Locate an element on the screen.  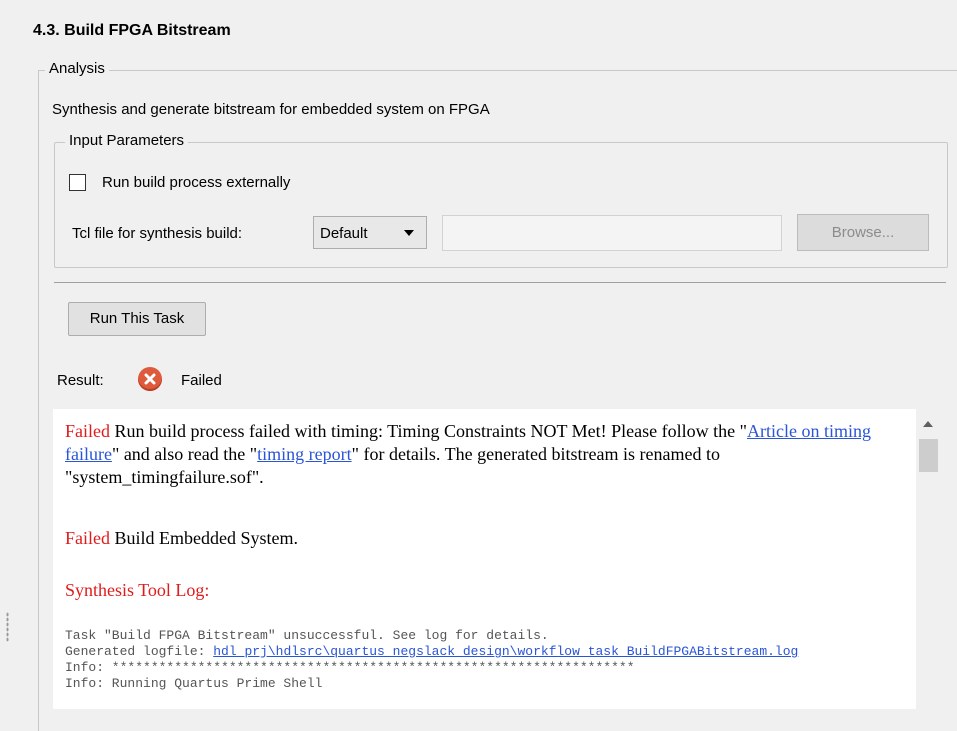
input-parameters-legend: Input Parameters is located at coordinates (127, 140).